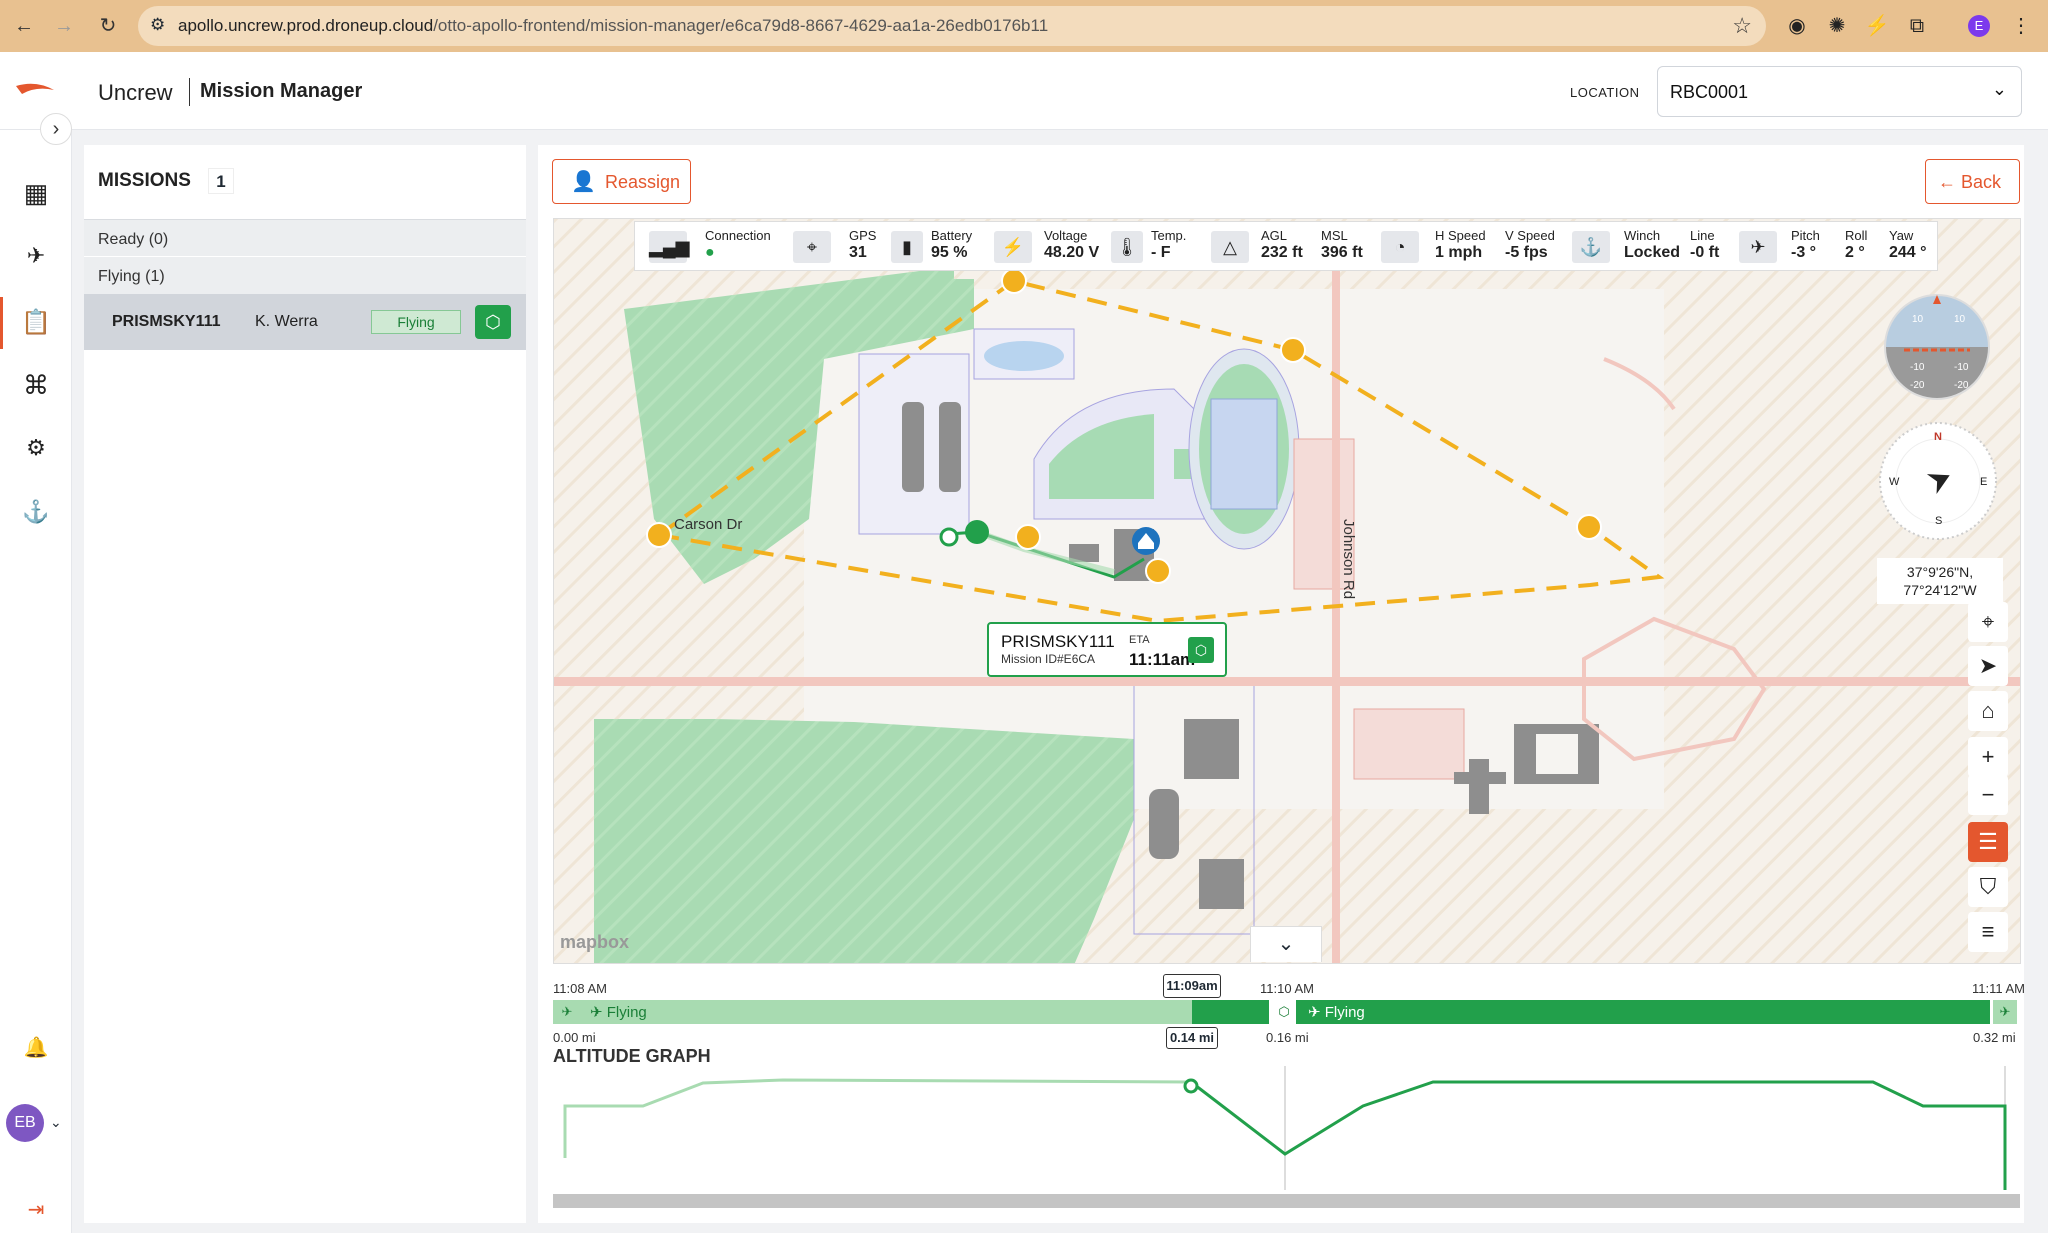  What do you see at coordinates (416, 322) in the screenshot?
I see `status-badge: Flying` at bounding box center [416, 322].